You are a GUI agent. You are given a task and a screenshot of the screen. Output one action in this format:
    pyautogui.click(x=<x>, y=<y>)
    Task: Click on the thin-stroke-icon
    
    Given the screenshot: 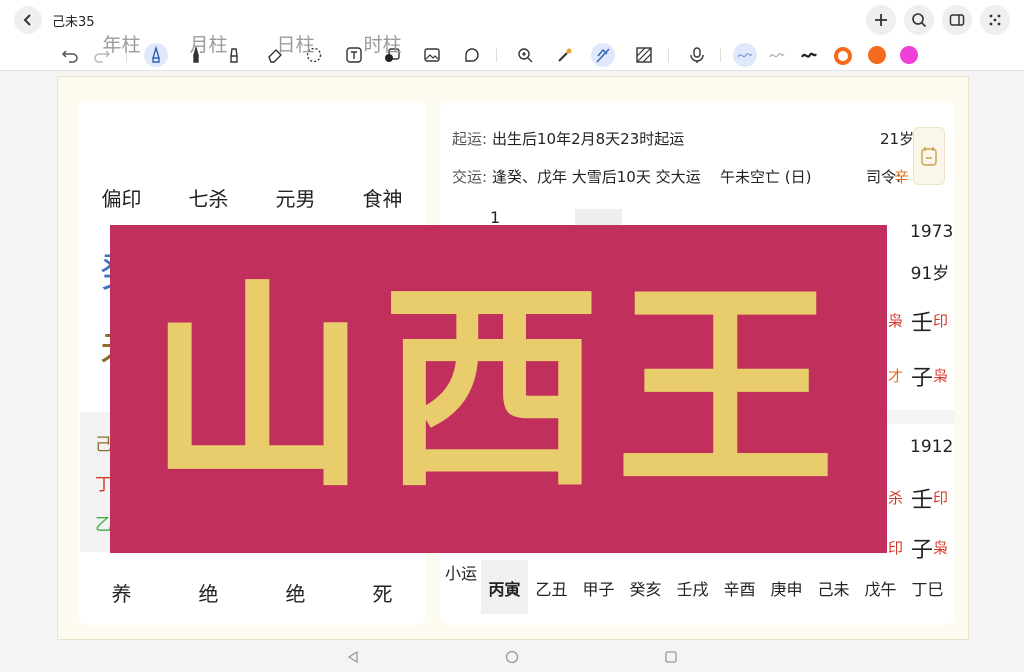 What is the action you would take?
    pyautogui.click(x=745, y=55)
    